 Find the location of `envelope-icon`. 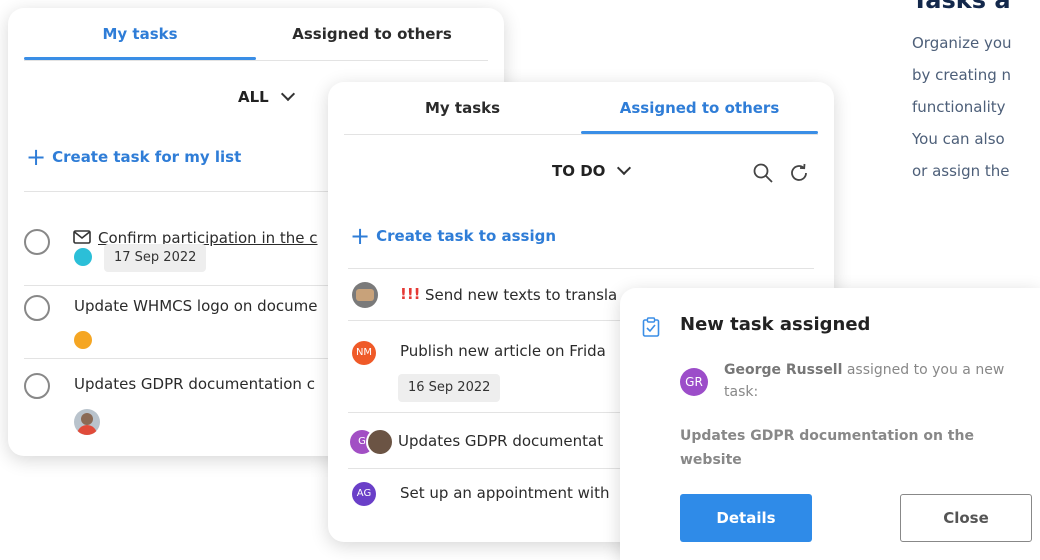

envelope-icon is located at coordinates (82, 237).